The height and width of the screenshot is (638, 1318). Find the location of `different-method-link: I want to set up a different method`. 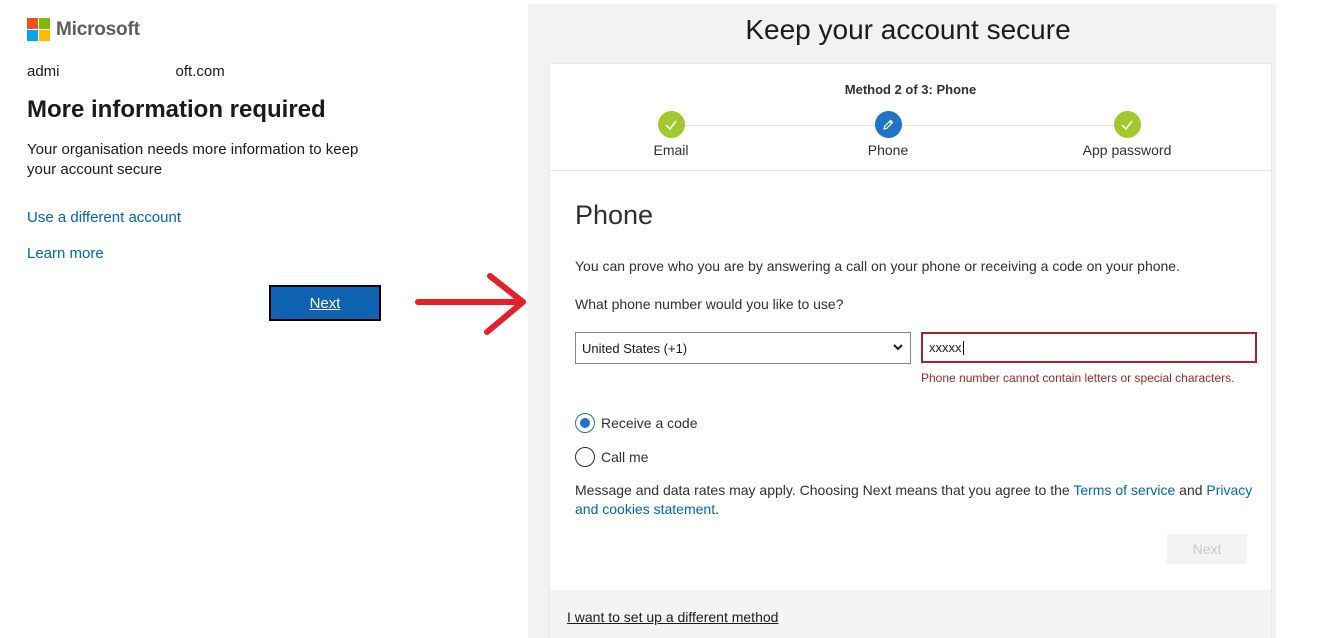

different-method-link: I want to set up a different method is located at coordinates (672, 617).